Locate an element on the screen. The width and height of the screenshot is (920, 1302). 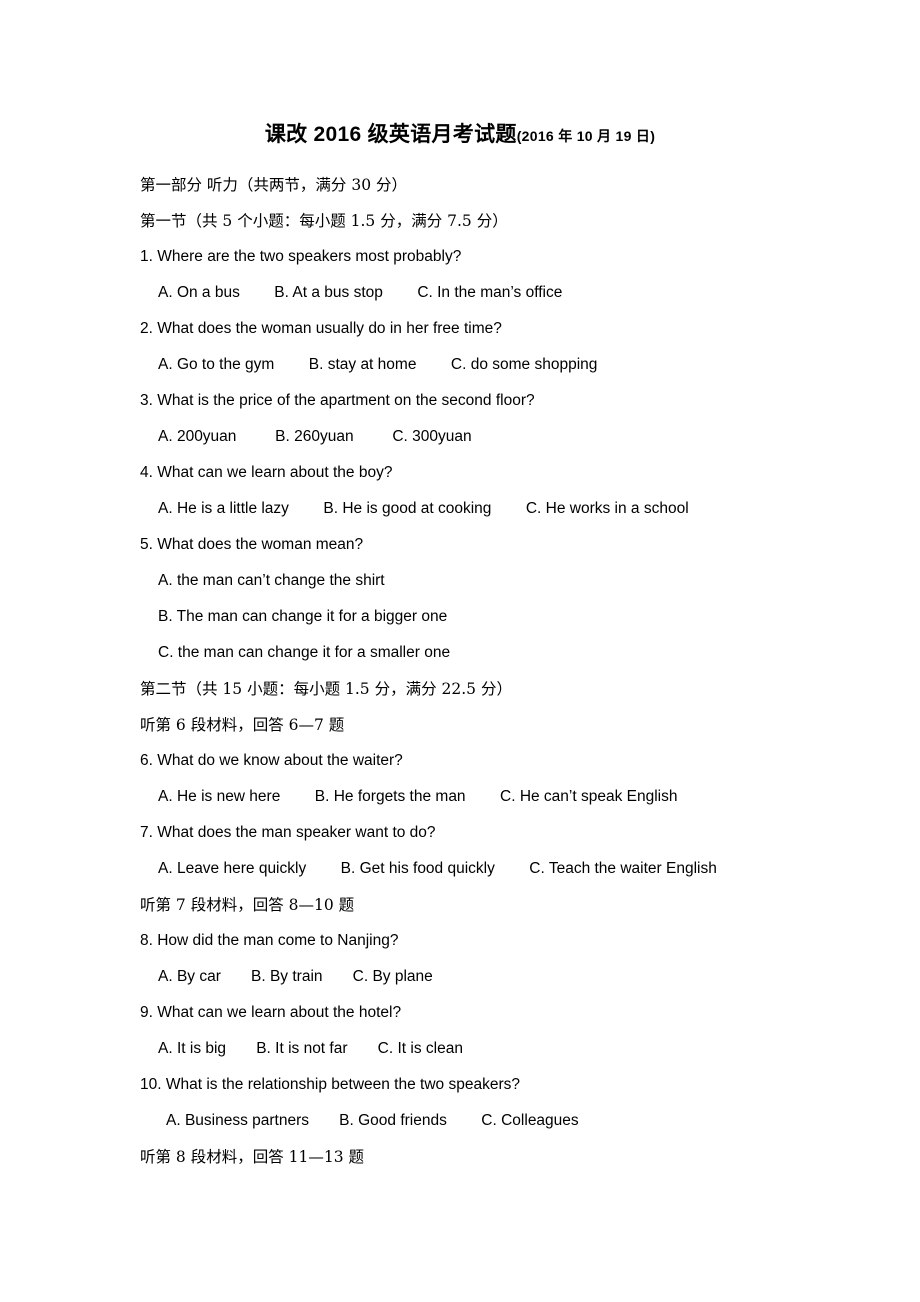
question-8-text: 8. How did the man come to Nanjing? is located at coordinates (269, 940).